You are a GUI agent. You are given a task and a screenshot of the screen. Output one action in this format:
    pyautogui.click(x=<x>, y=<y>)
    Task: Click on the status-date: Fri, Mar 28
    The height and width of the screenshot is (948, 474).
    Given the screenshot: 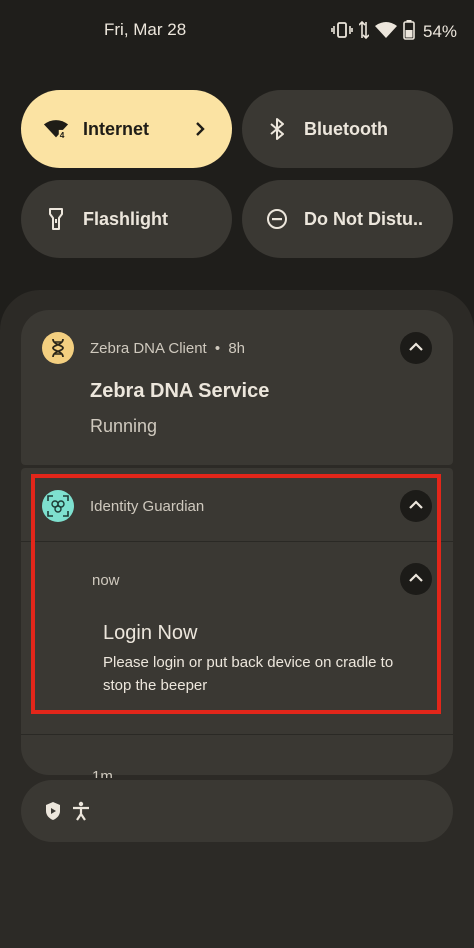 What is the action you would take?
    pyautogui.click(x=145, y=29)
    